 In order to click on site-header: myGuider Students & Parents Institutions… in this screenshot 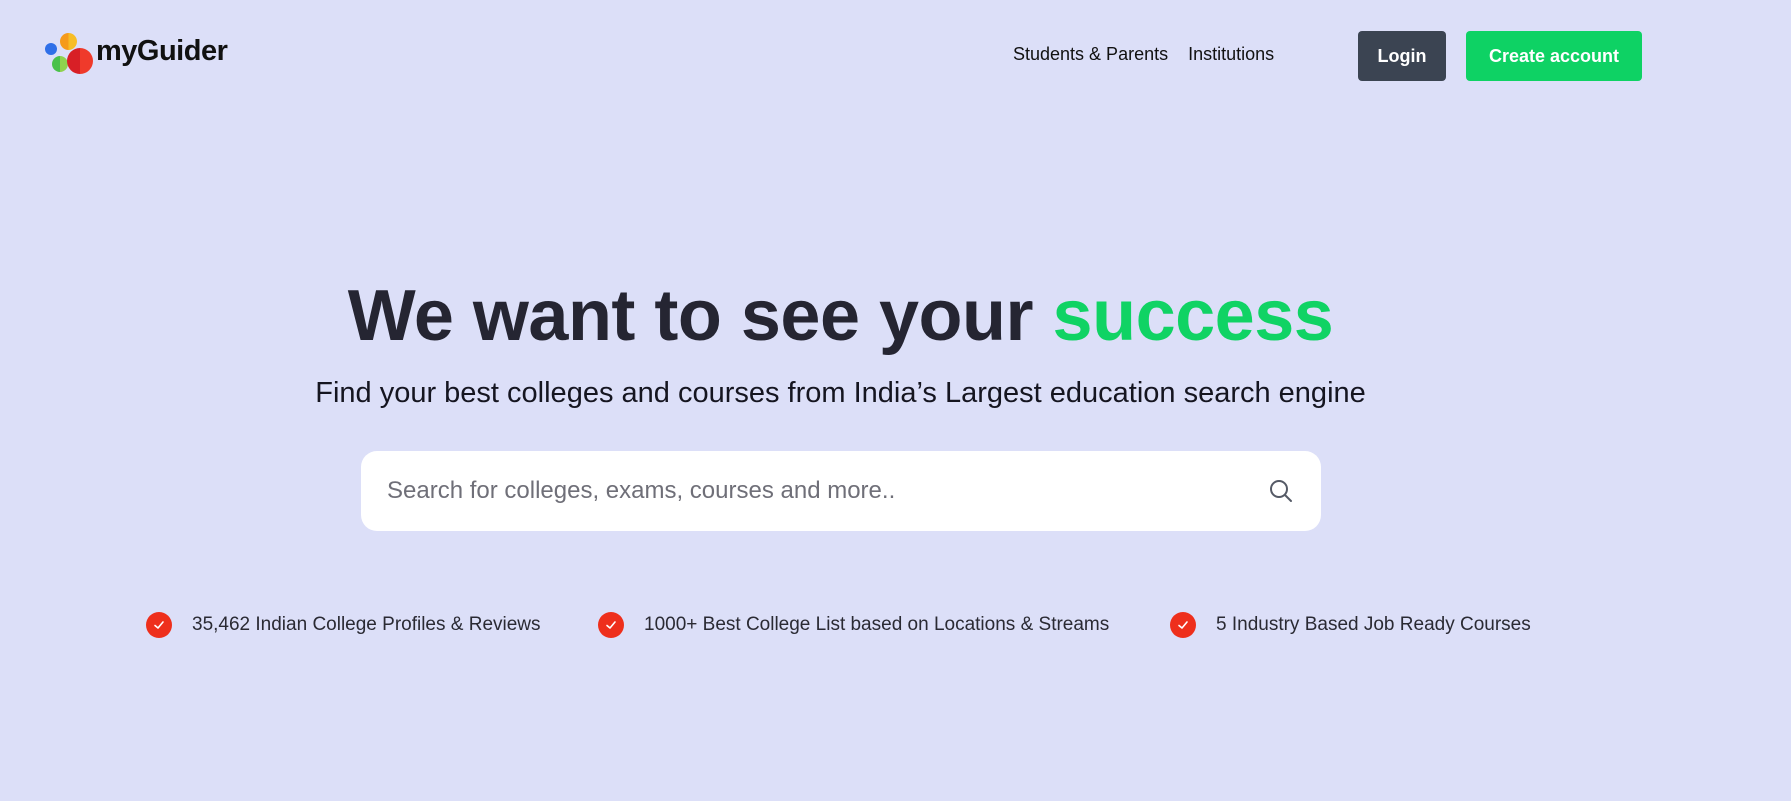, I will do `click(895, 55)`.